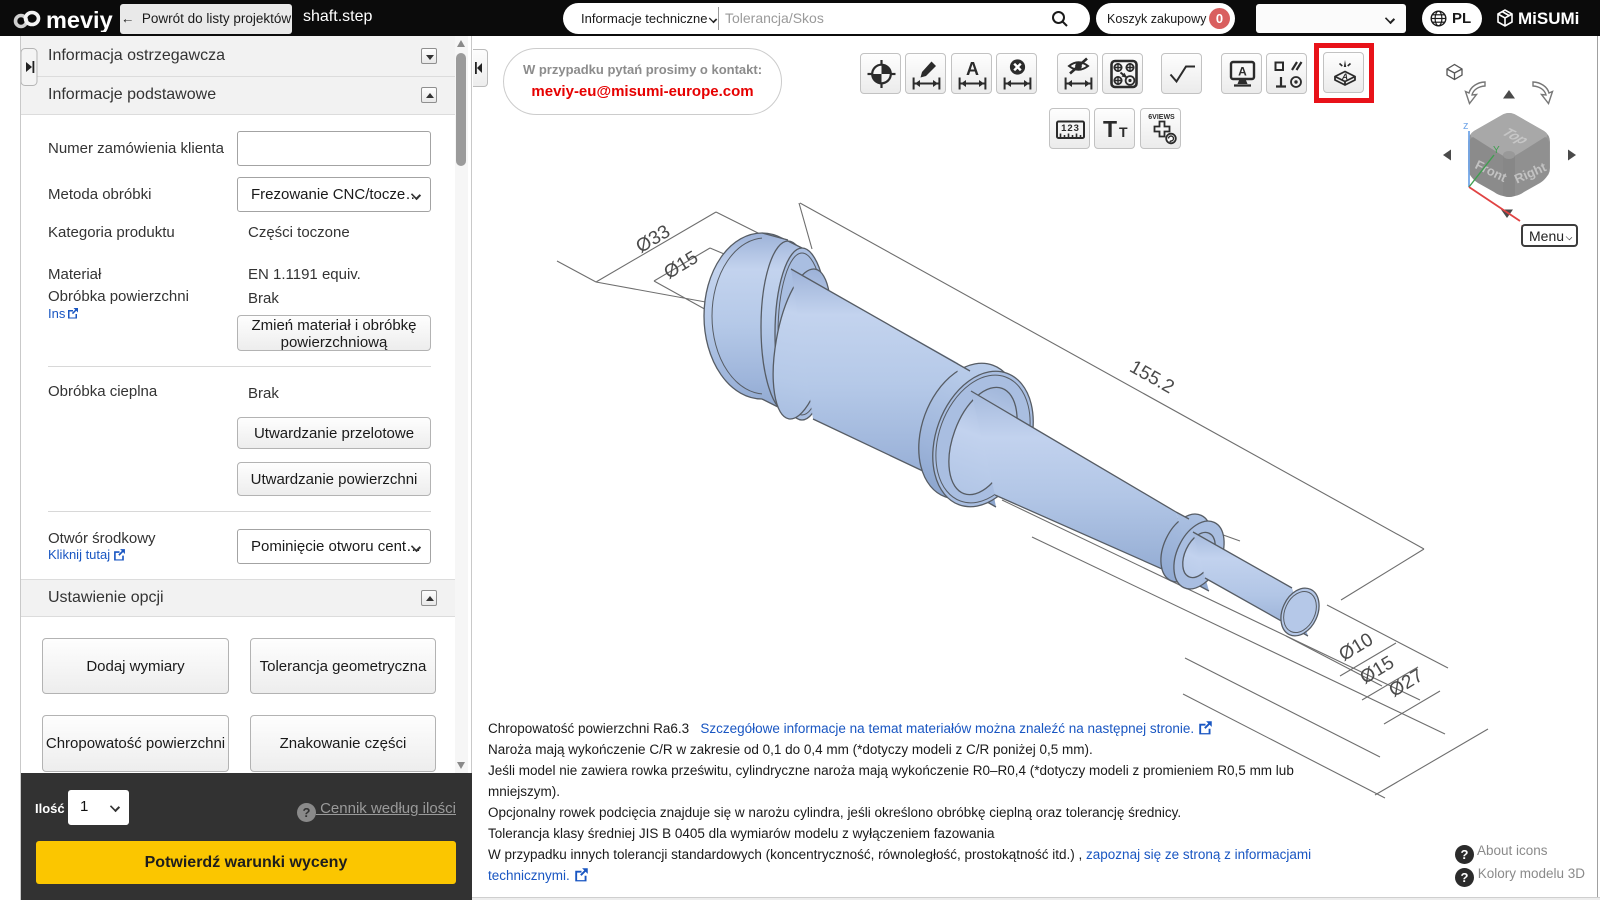 This screenshot has width=1600, height=900. Describe the element at coordinates (1152, 378) in the screenshot. I see `svg-text: 155.2` at that location.